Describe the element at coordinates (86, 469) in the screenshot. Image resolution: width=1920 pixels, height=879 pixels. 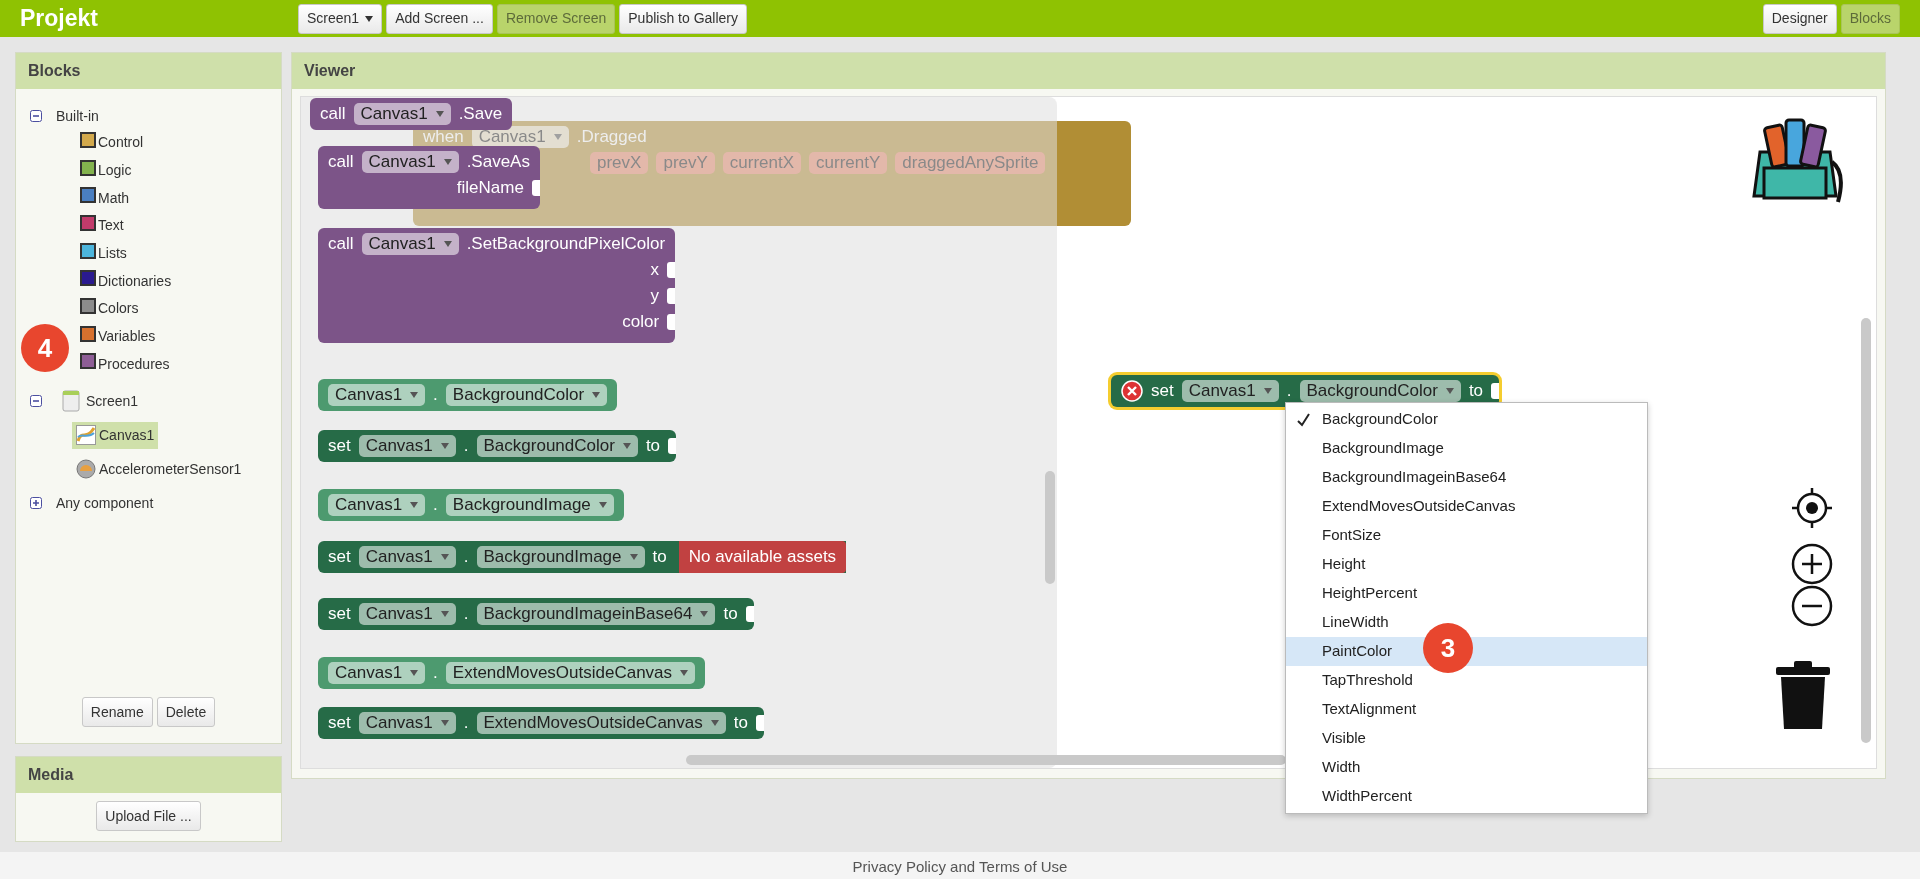
I see `gauge-icon` at that location.